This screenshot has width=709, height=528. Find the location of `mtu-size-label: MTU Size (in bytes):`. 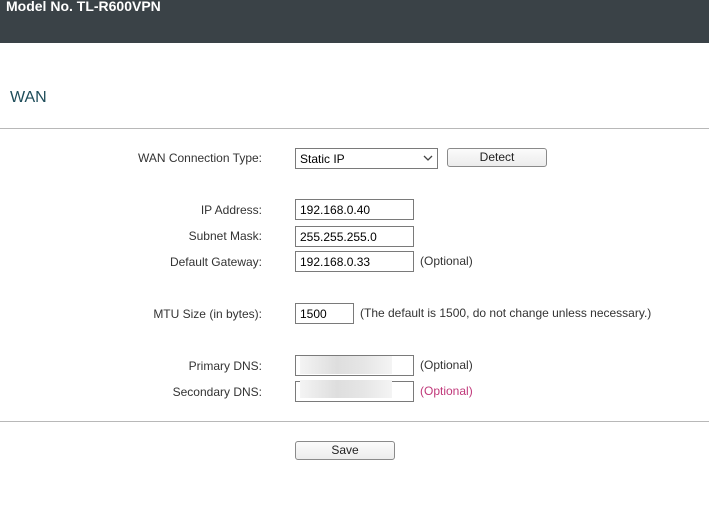

mtu-size-label: MTU Size (in bytes): is located at coordinates (207, 314).